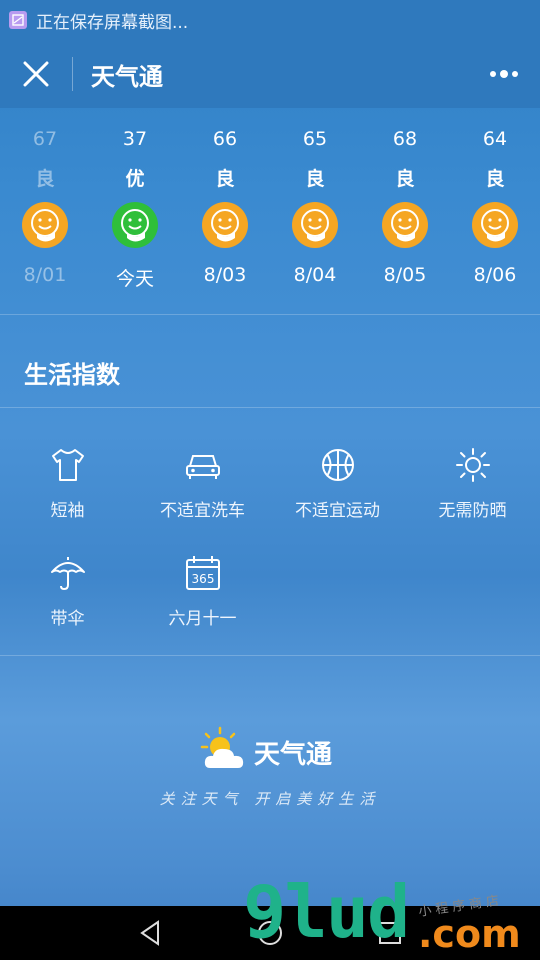  What do you see at coordinates (134, 279) in the screenshot?
I see `forecast-date: 今天` at bounding box center [134, 279].